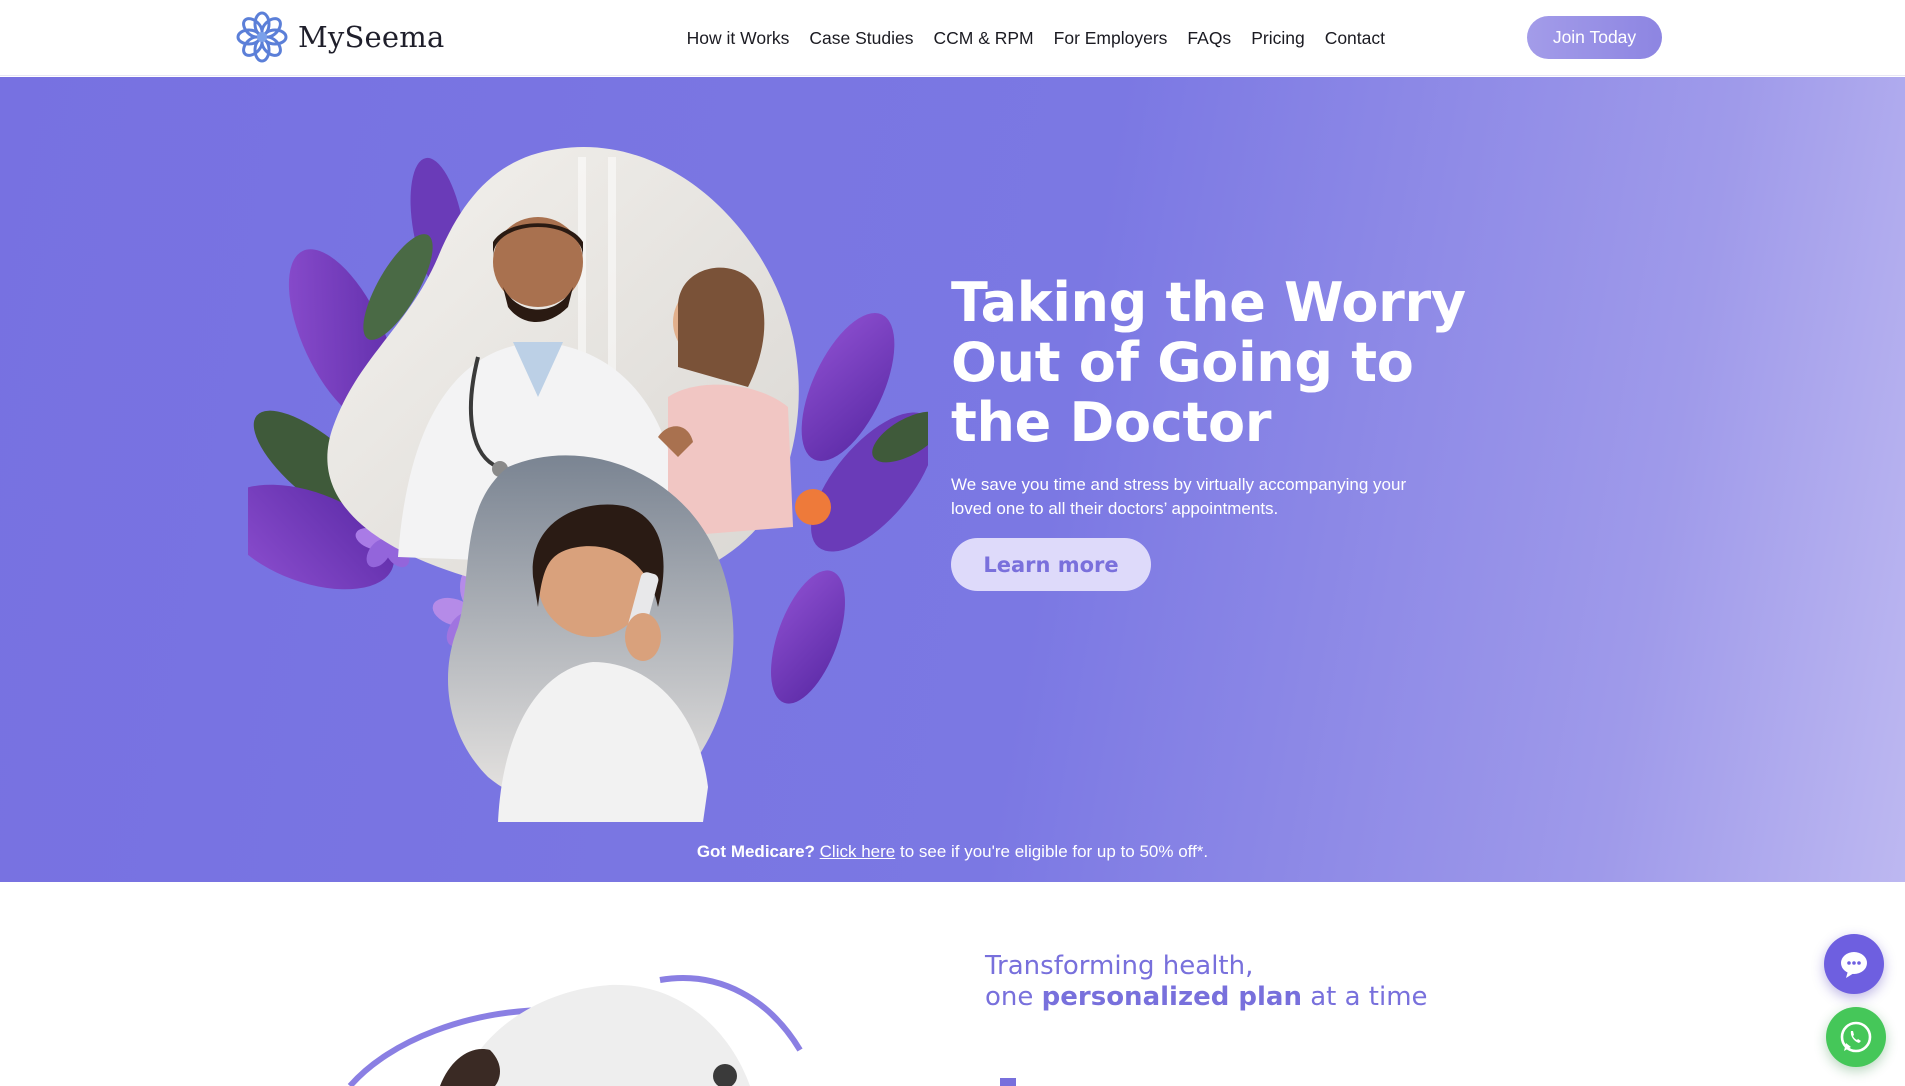  I want to click on nav-ccm-rpm: CCM & RPM, so click(984, 38).